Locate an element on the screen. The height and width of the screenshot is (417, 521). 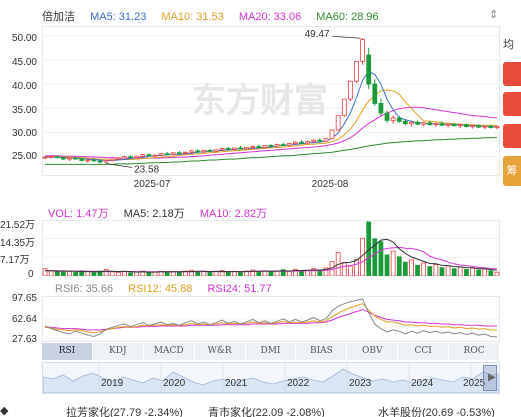
vol-y-tick: 0 is located at coordinates (31, 274).